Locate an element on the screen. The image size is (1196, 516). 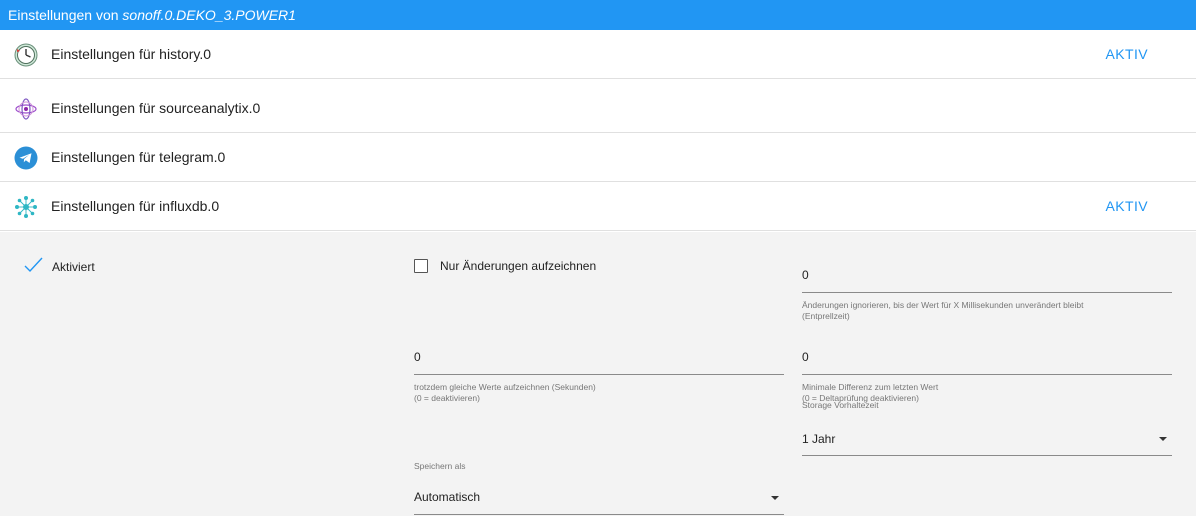
only-changes-label: Nur Änderungen aufzeichnen is located at coordinates (518, 266).